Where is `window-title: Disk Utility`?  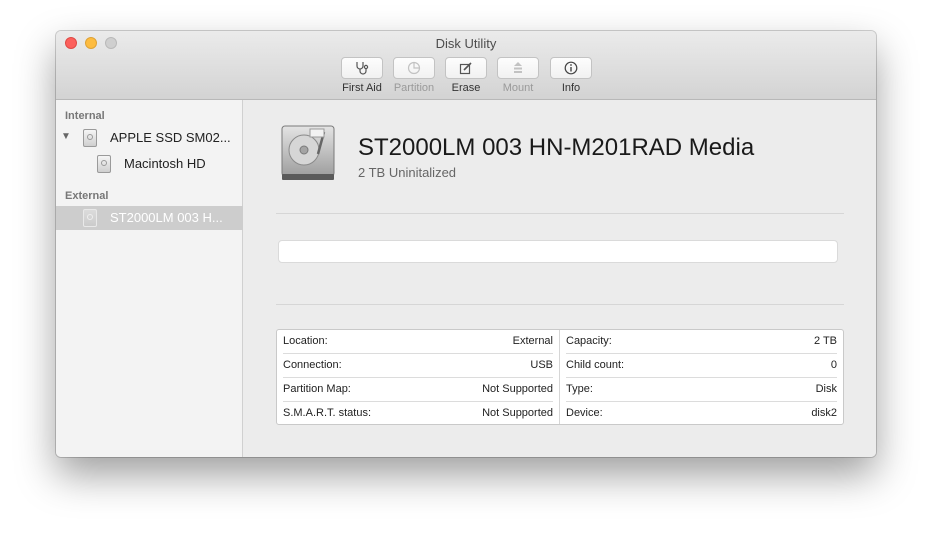 window-title: Disk Utility is located at coordinates (466, 43).